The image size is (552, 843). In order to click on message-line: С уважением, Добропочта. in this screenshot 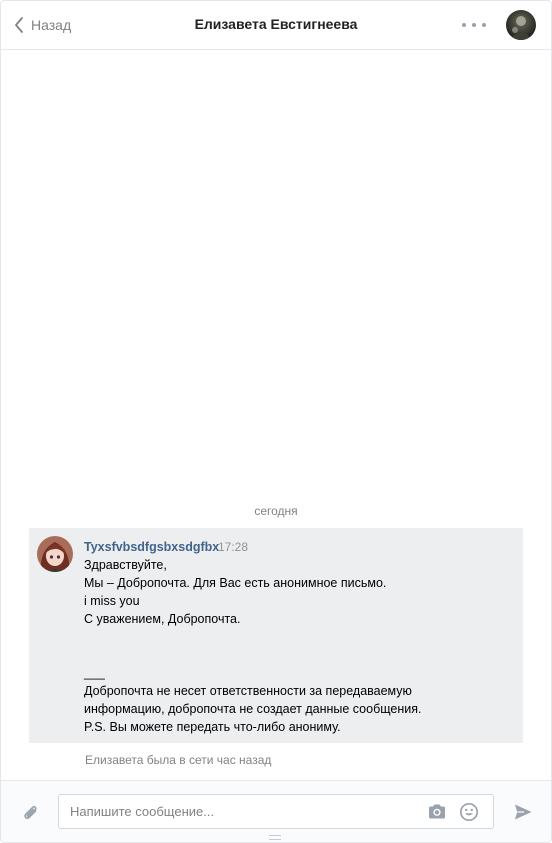, I will do `click(162, 619)`.